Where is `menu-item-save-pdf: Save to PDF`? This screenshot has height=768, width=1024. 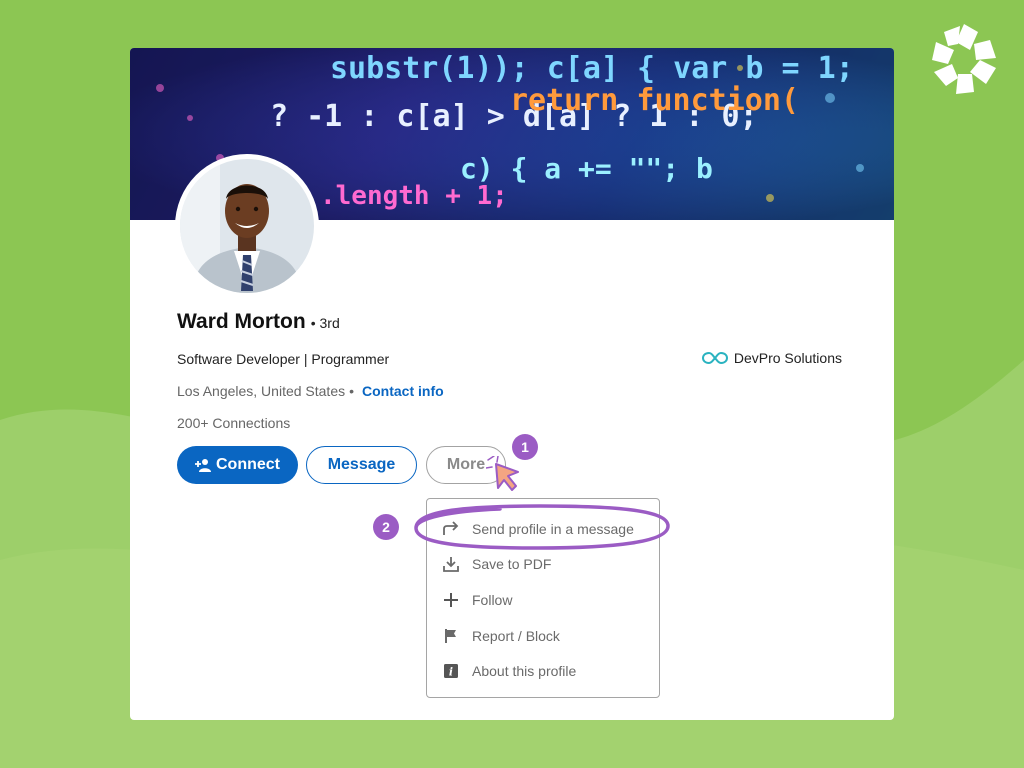
menu-item-save-pdf: Save to PDF is located at coordinates (543, 564).